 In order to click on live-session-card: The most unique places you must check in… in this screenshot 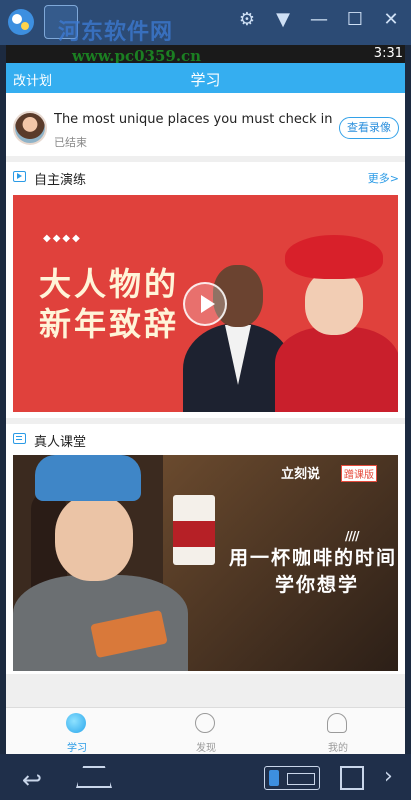, I will do `click(205, 124)`.